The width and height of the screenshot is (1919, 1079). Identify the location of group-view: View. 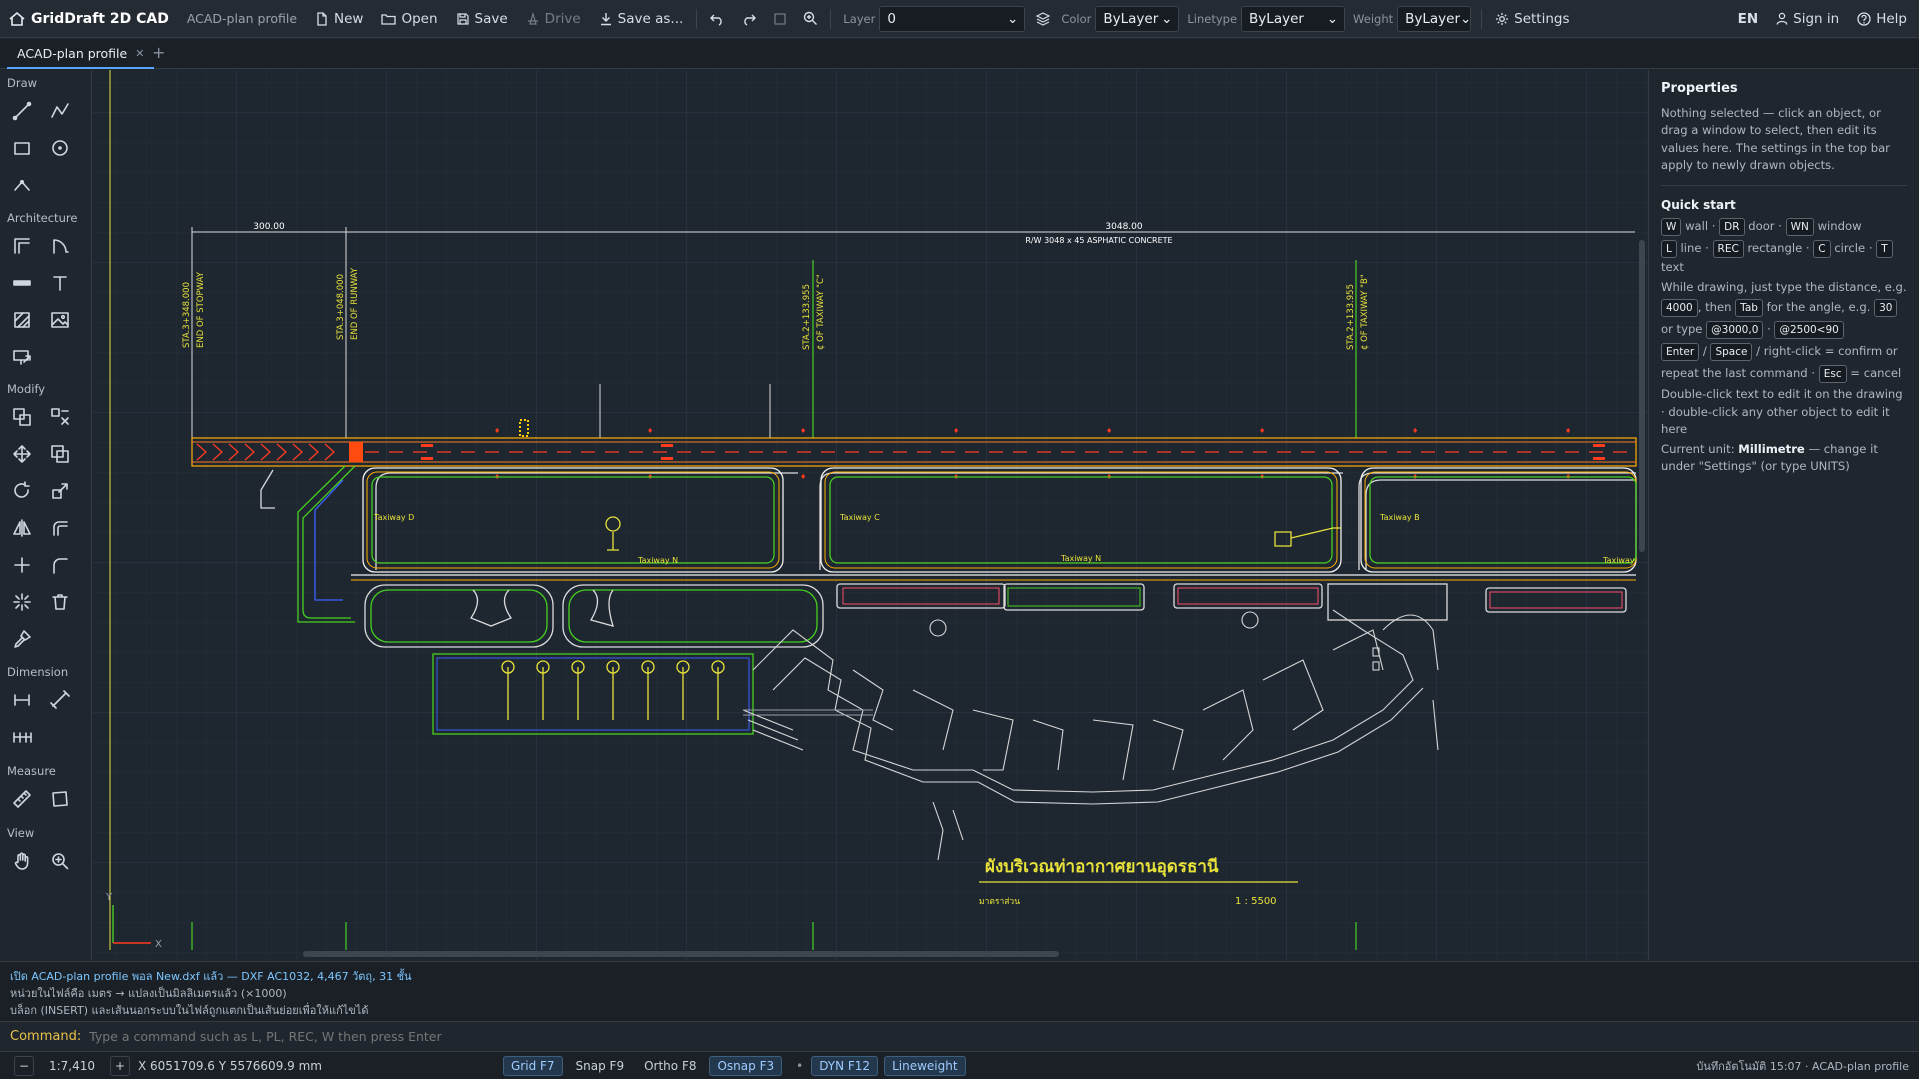
(21, 833).